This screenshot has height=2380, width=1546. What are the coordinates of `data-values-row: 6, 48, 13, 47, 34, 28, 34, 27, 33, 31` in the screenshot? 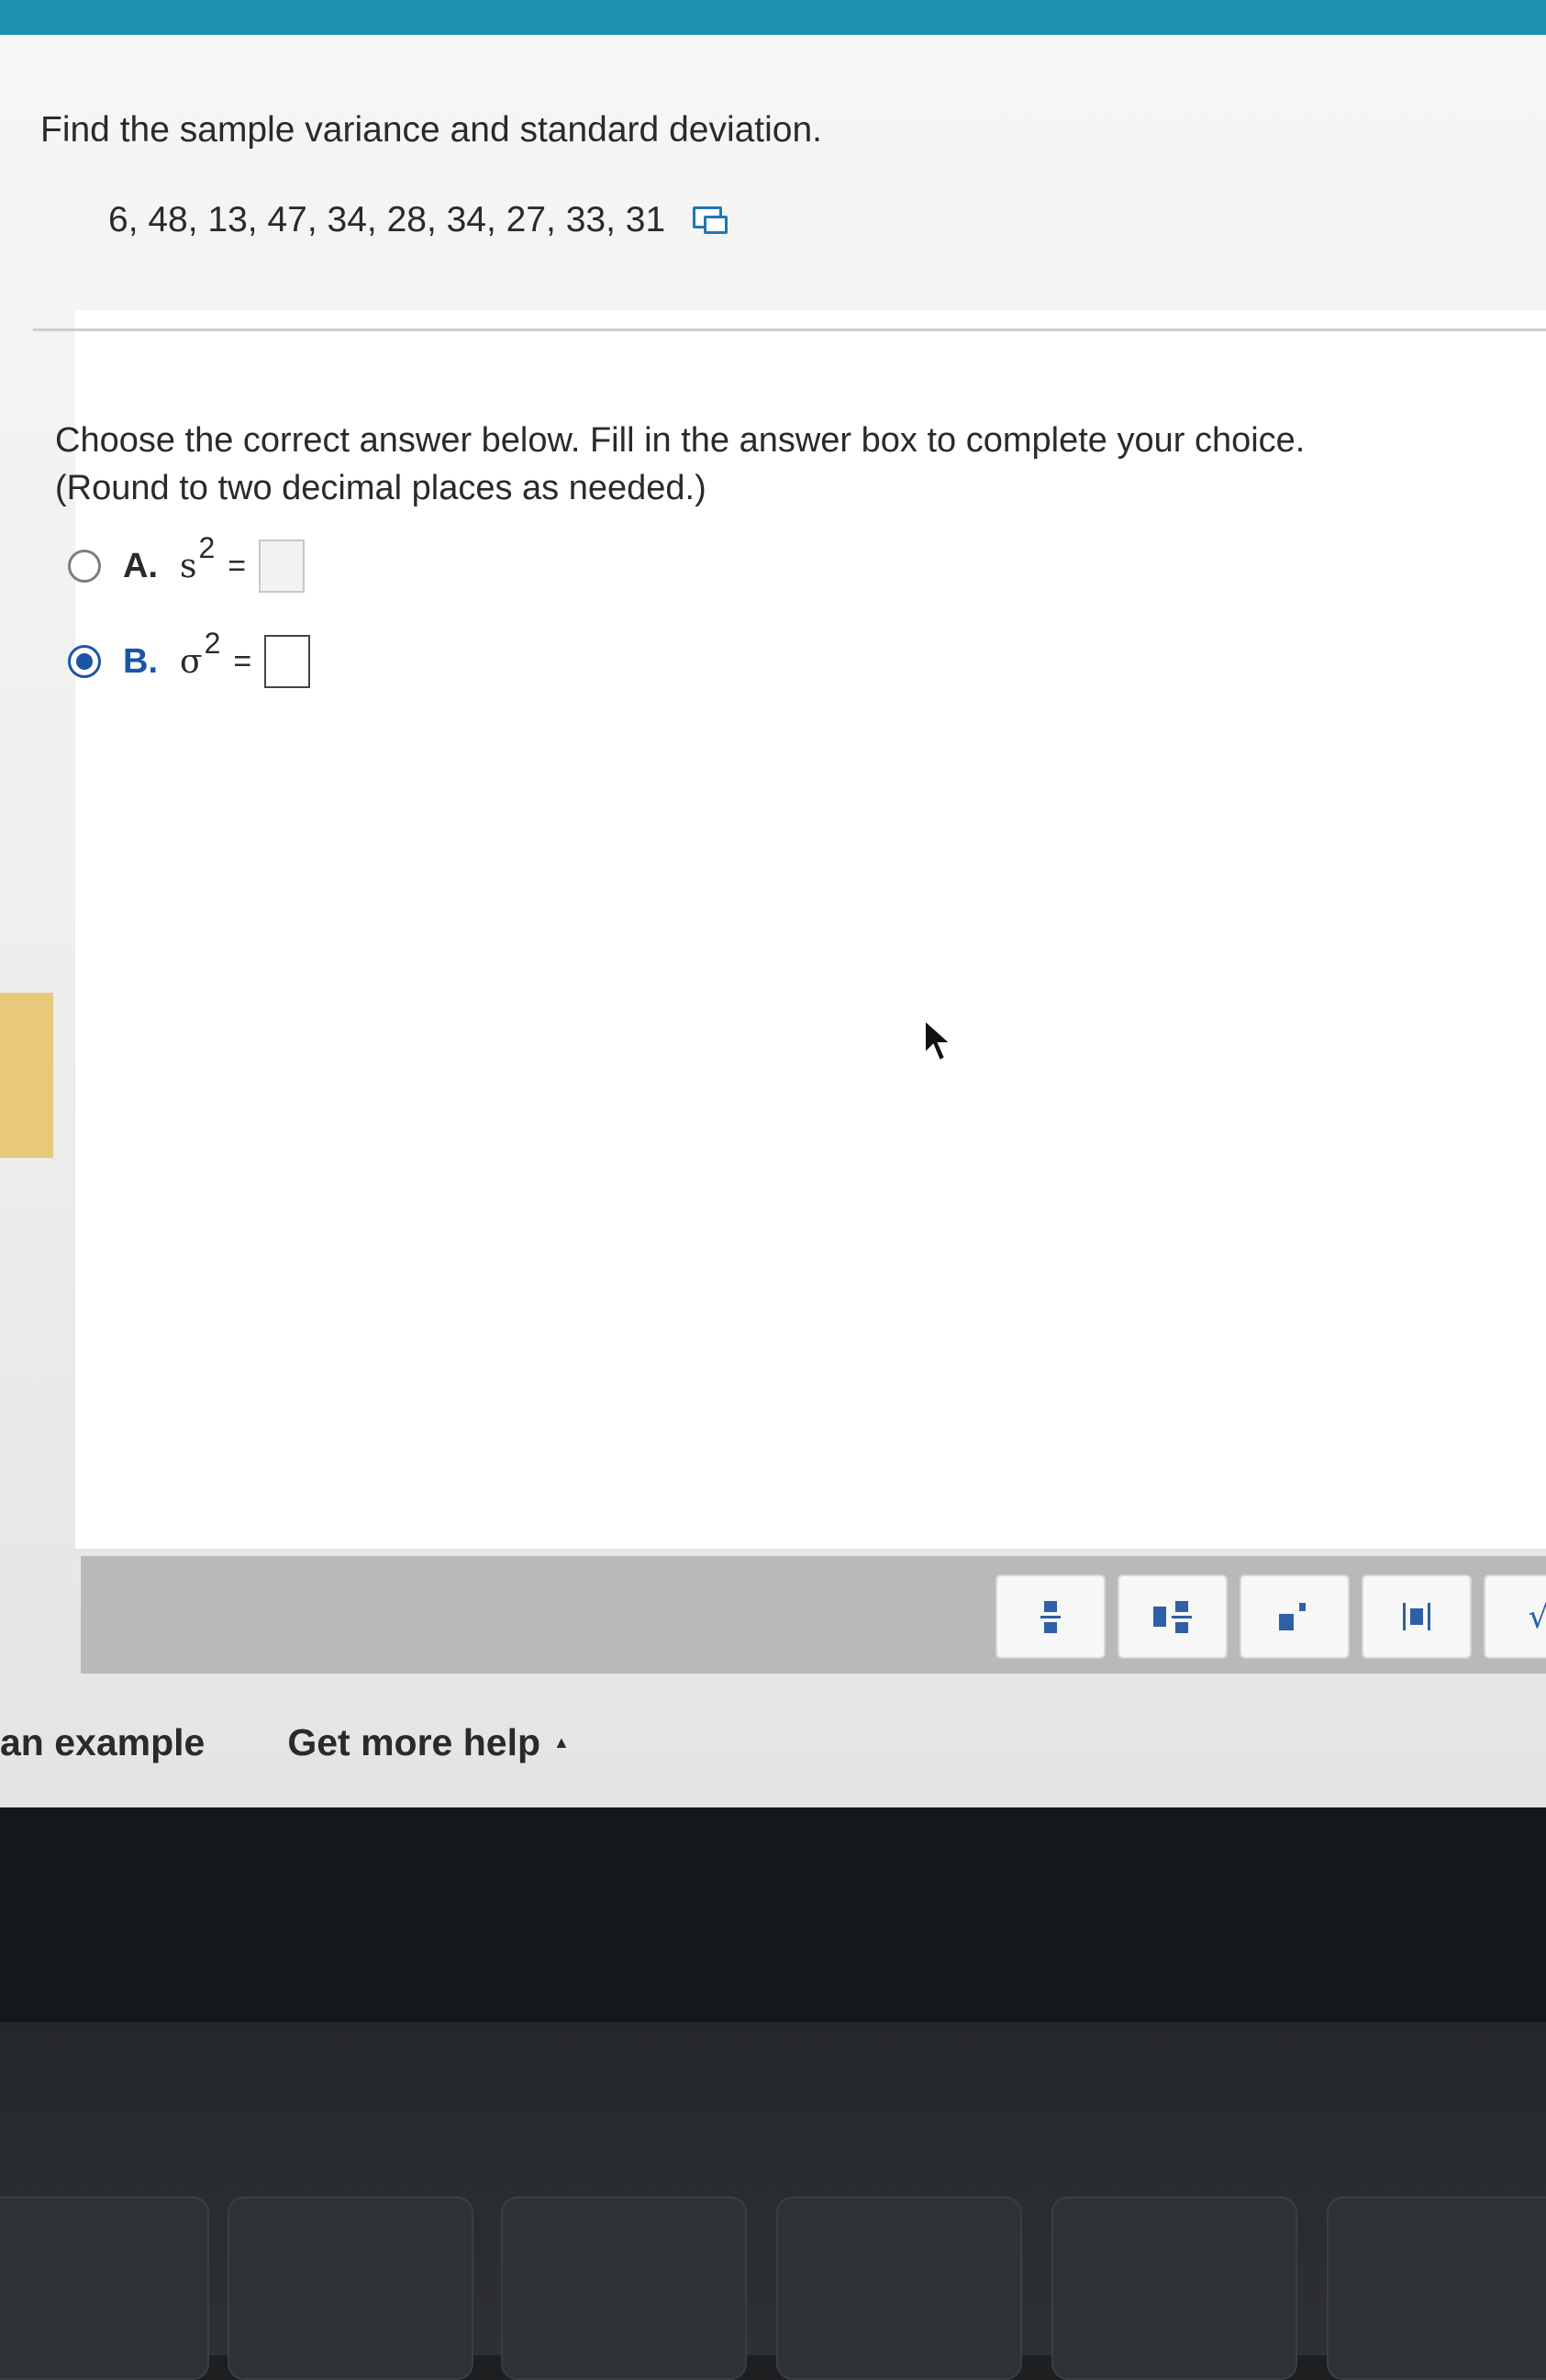 It's located at (418, 220).